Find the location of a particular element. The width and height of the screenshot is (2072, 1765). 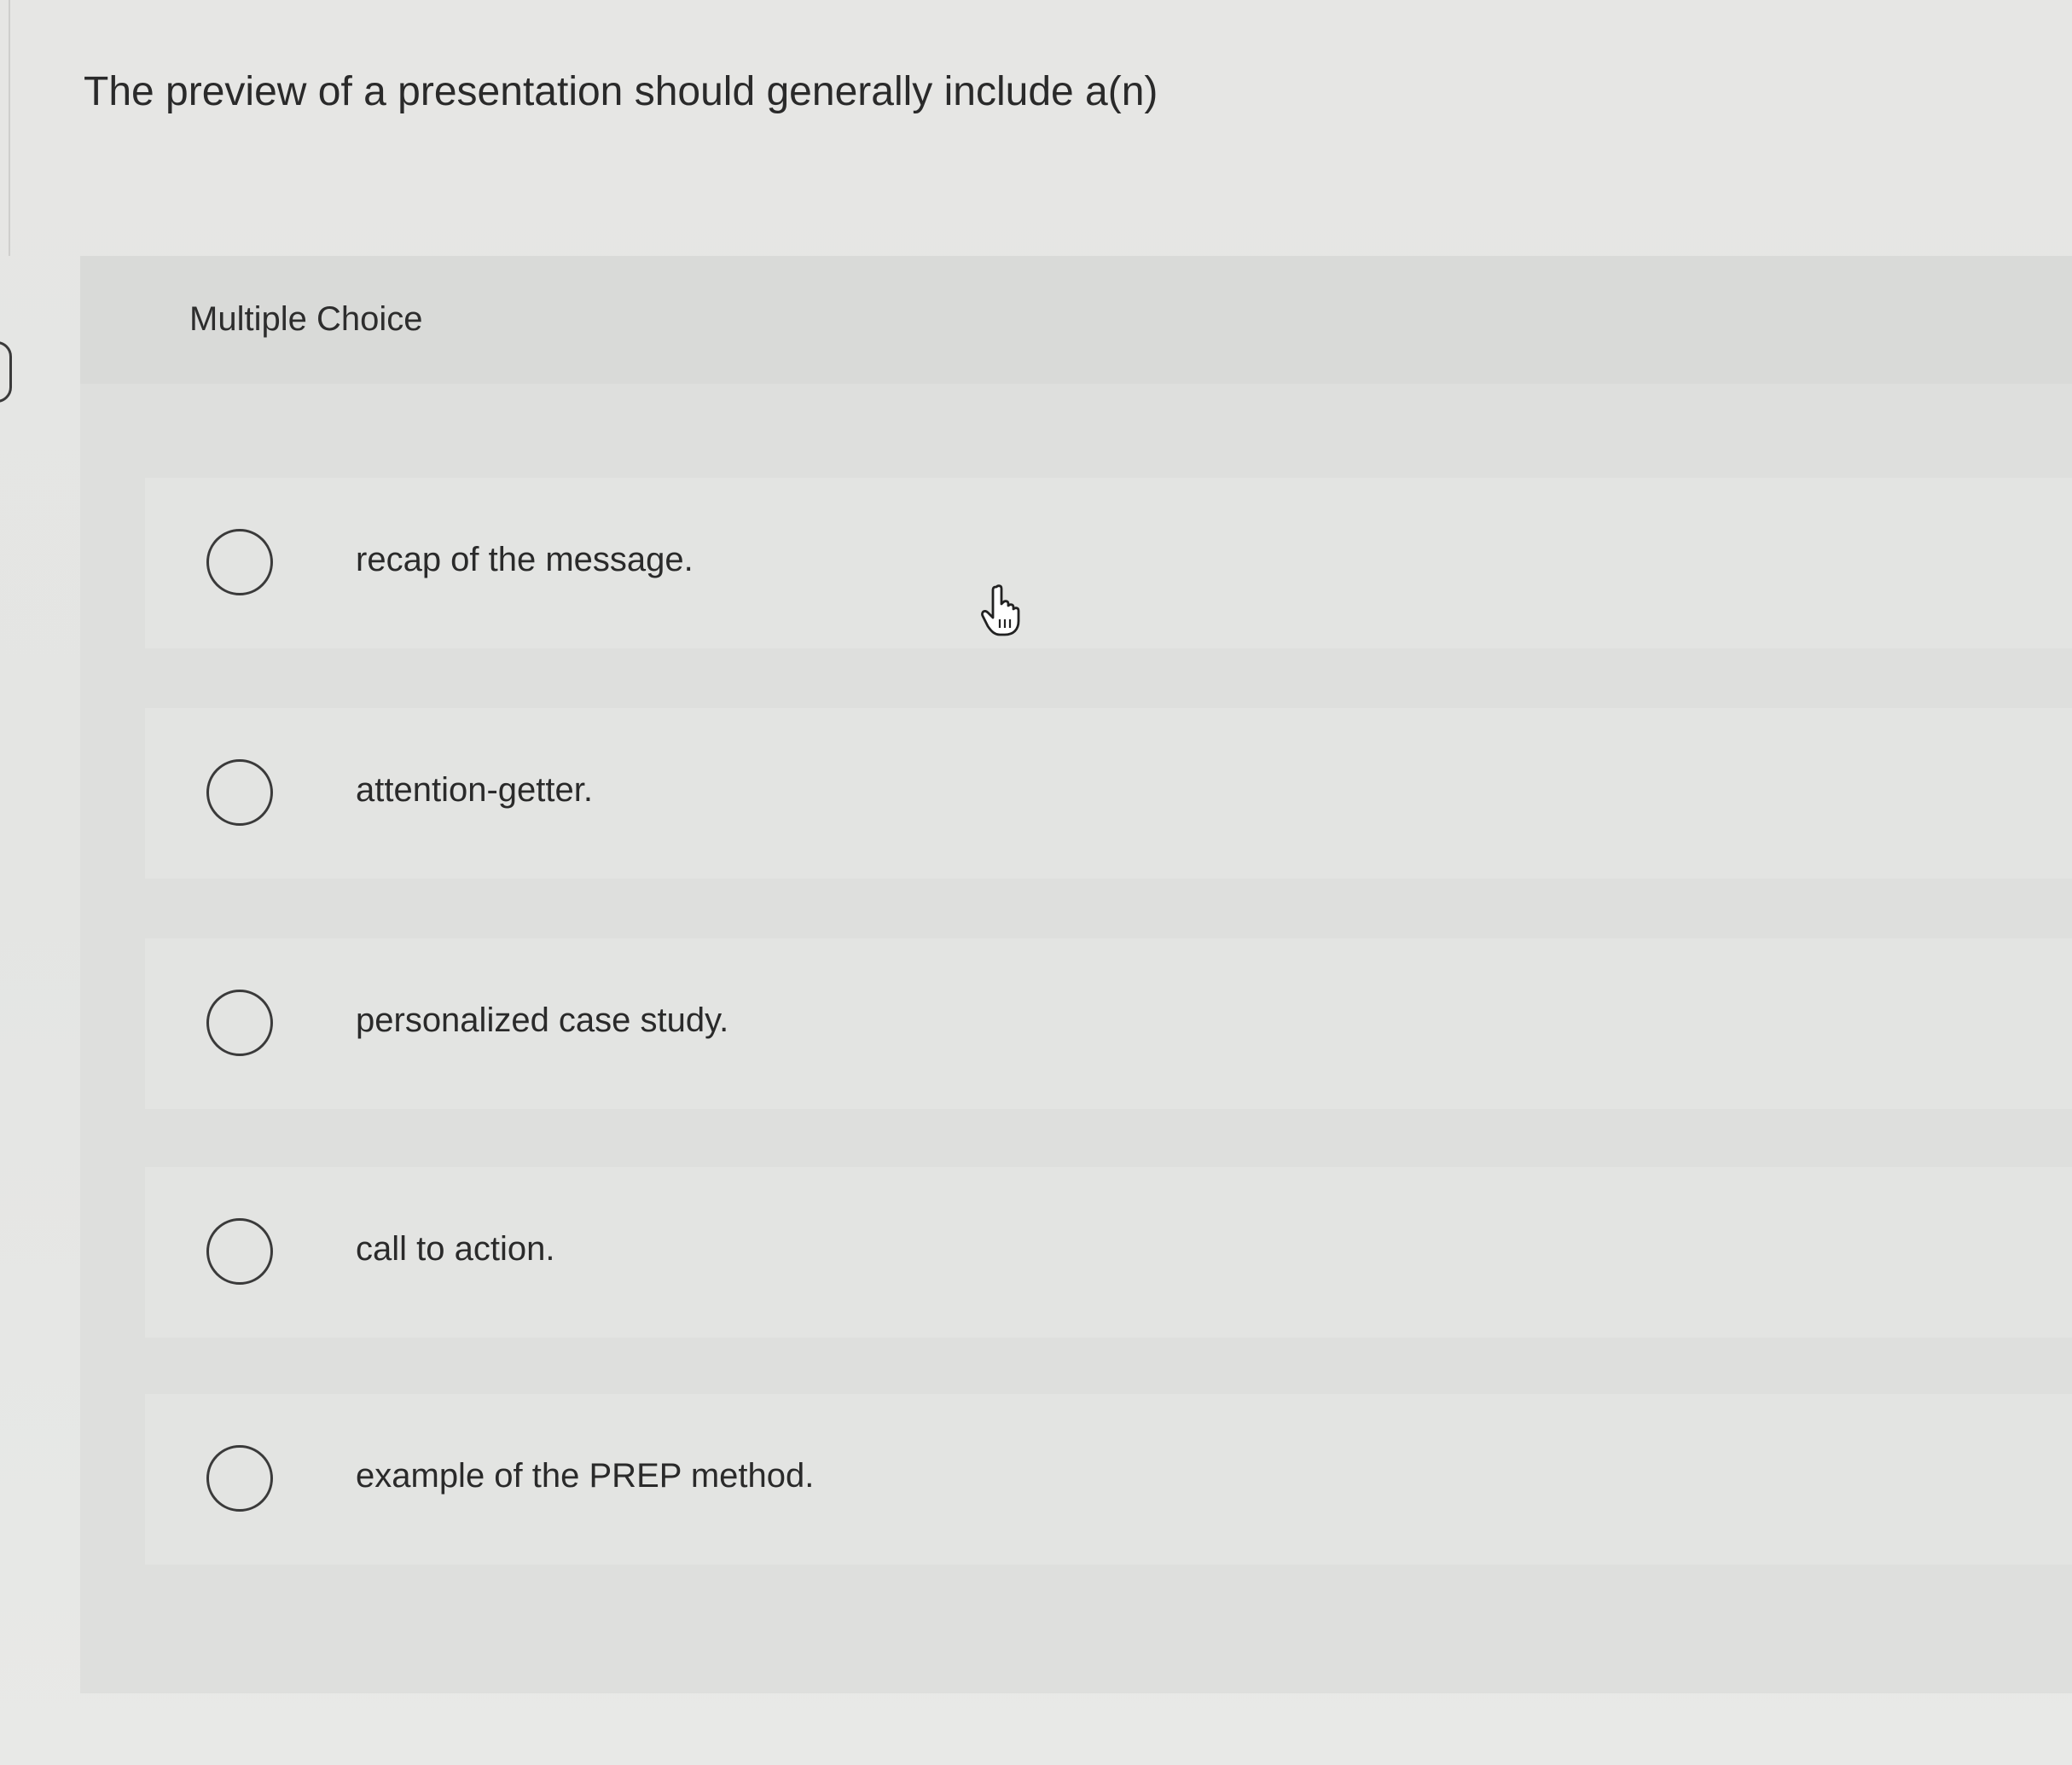

choice-option-5: example of the PREP method. is located at coordinates (1108, 1479).